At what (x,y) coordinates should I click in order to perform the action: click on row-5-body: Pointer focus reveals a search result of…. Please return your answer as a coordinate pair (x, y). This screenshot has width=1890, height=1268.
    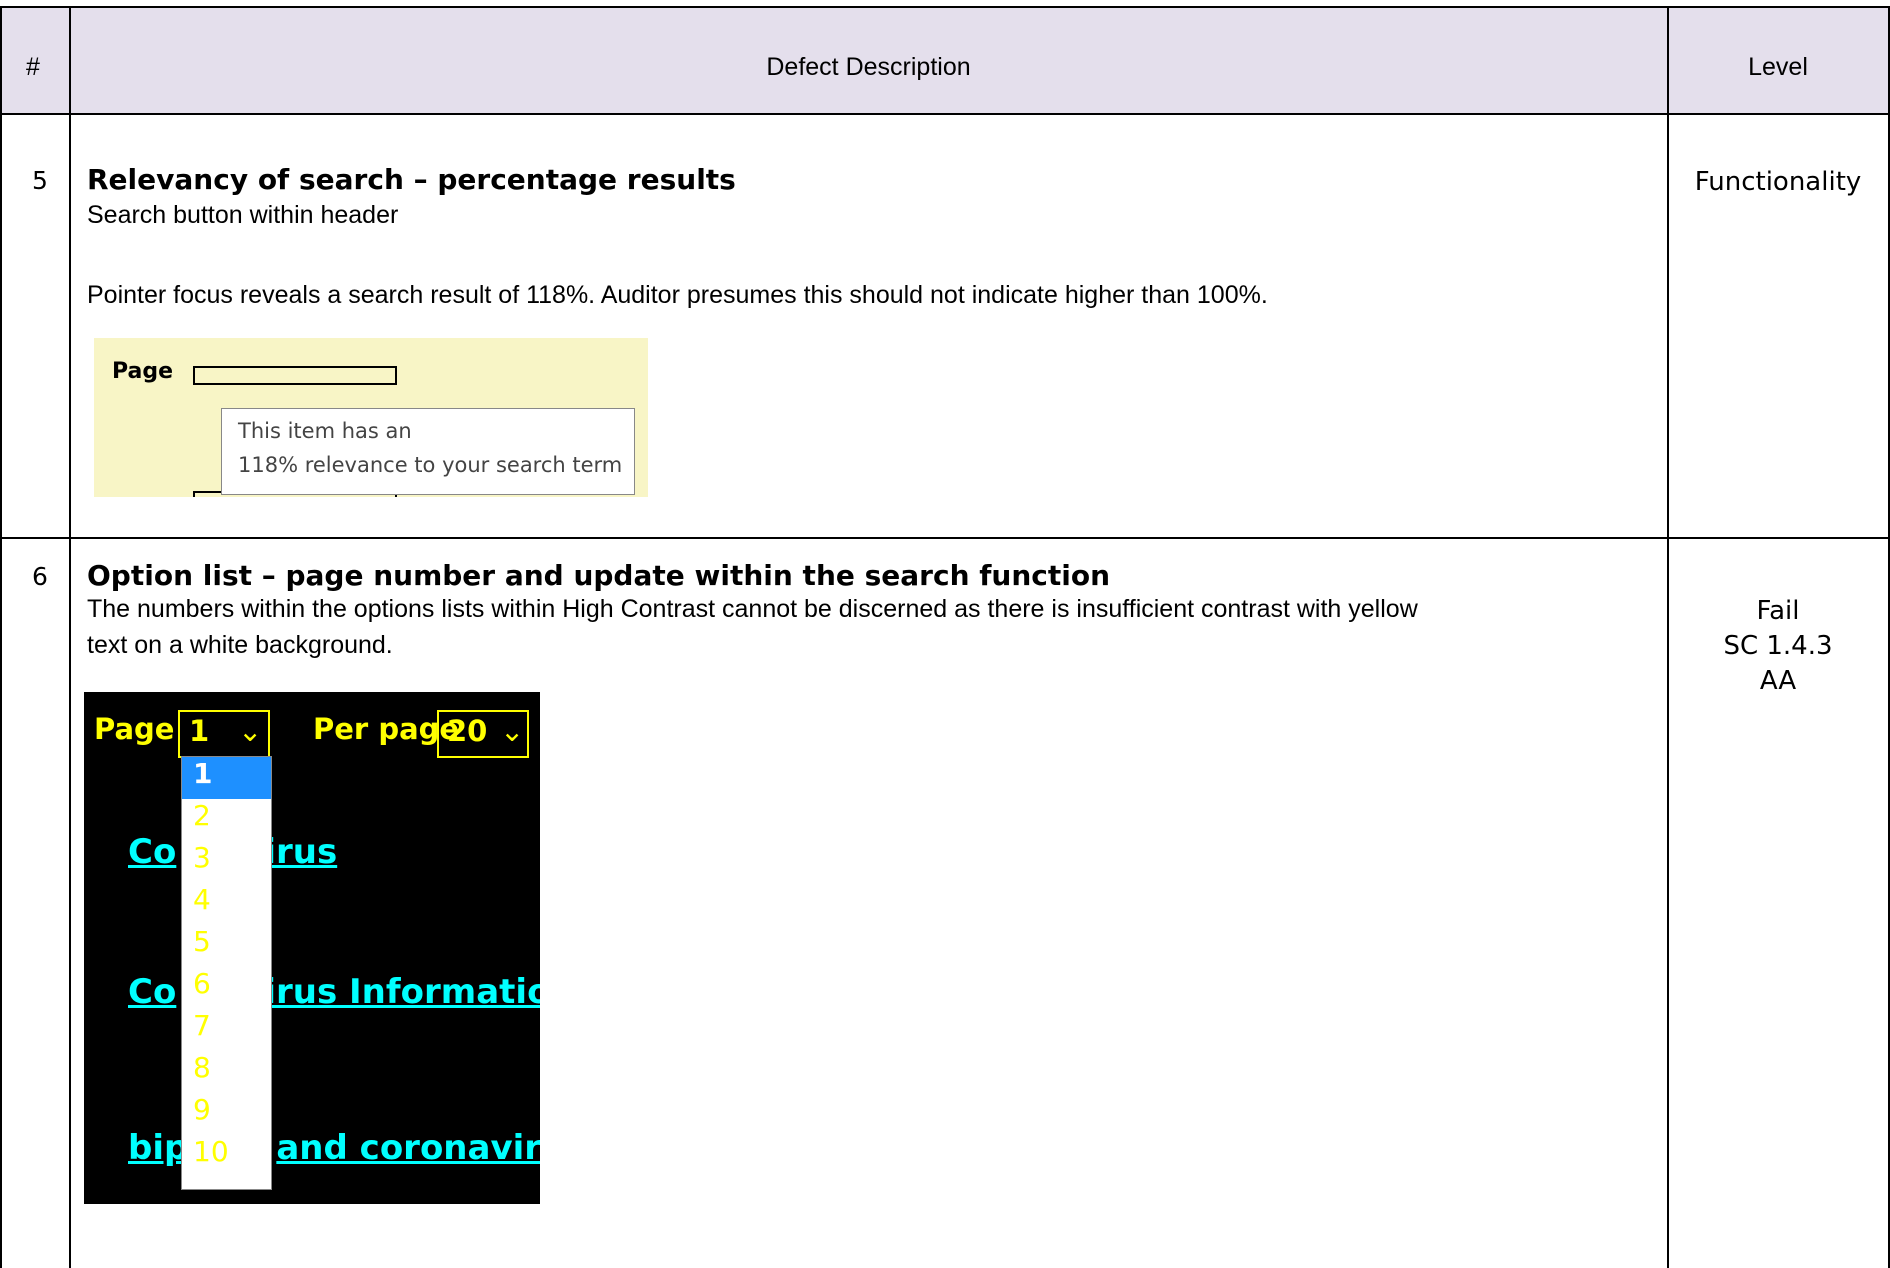
    Looking at the image, I should click on (677, 295).